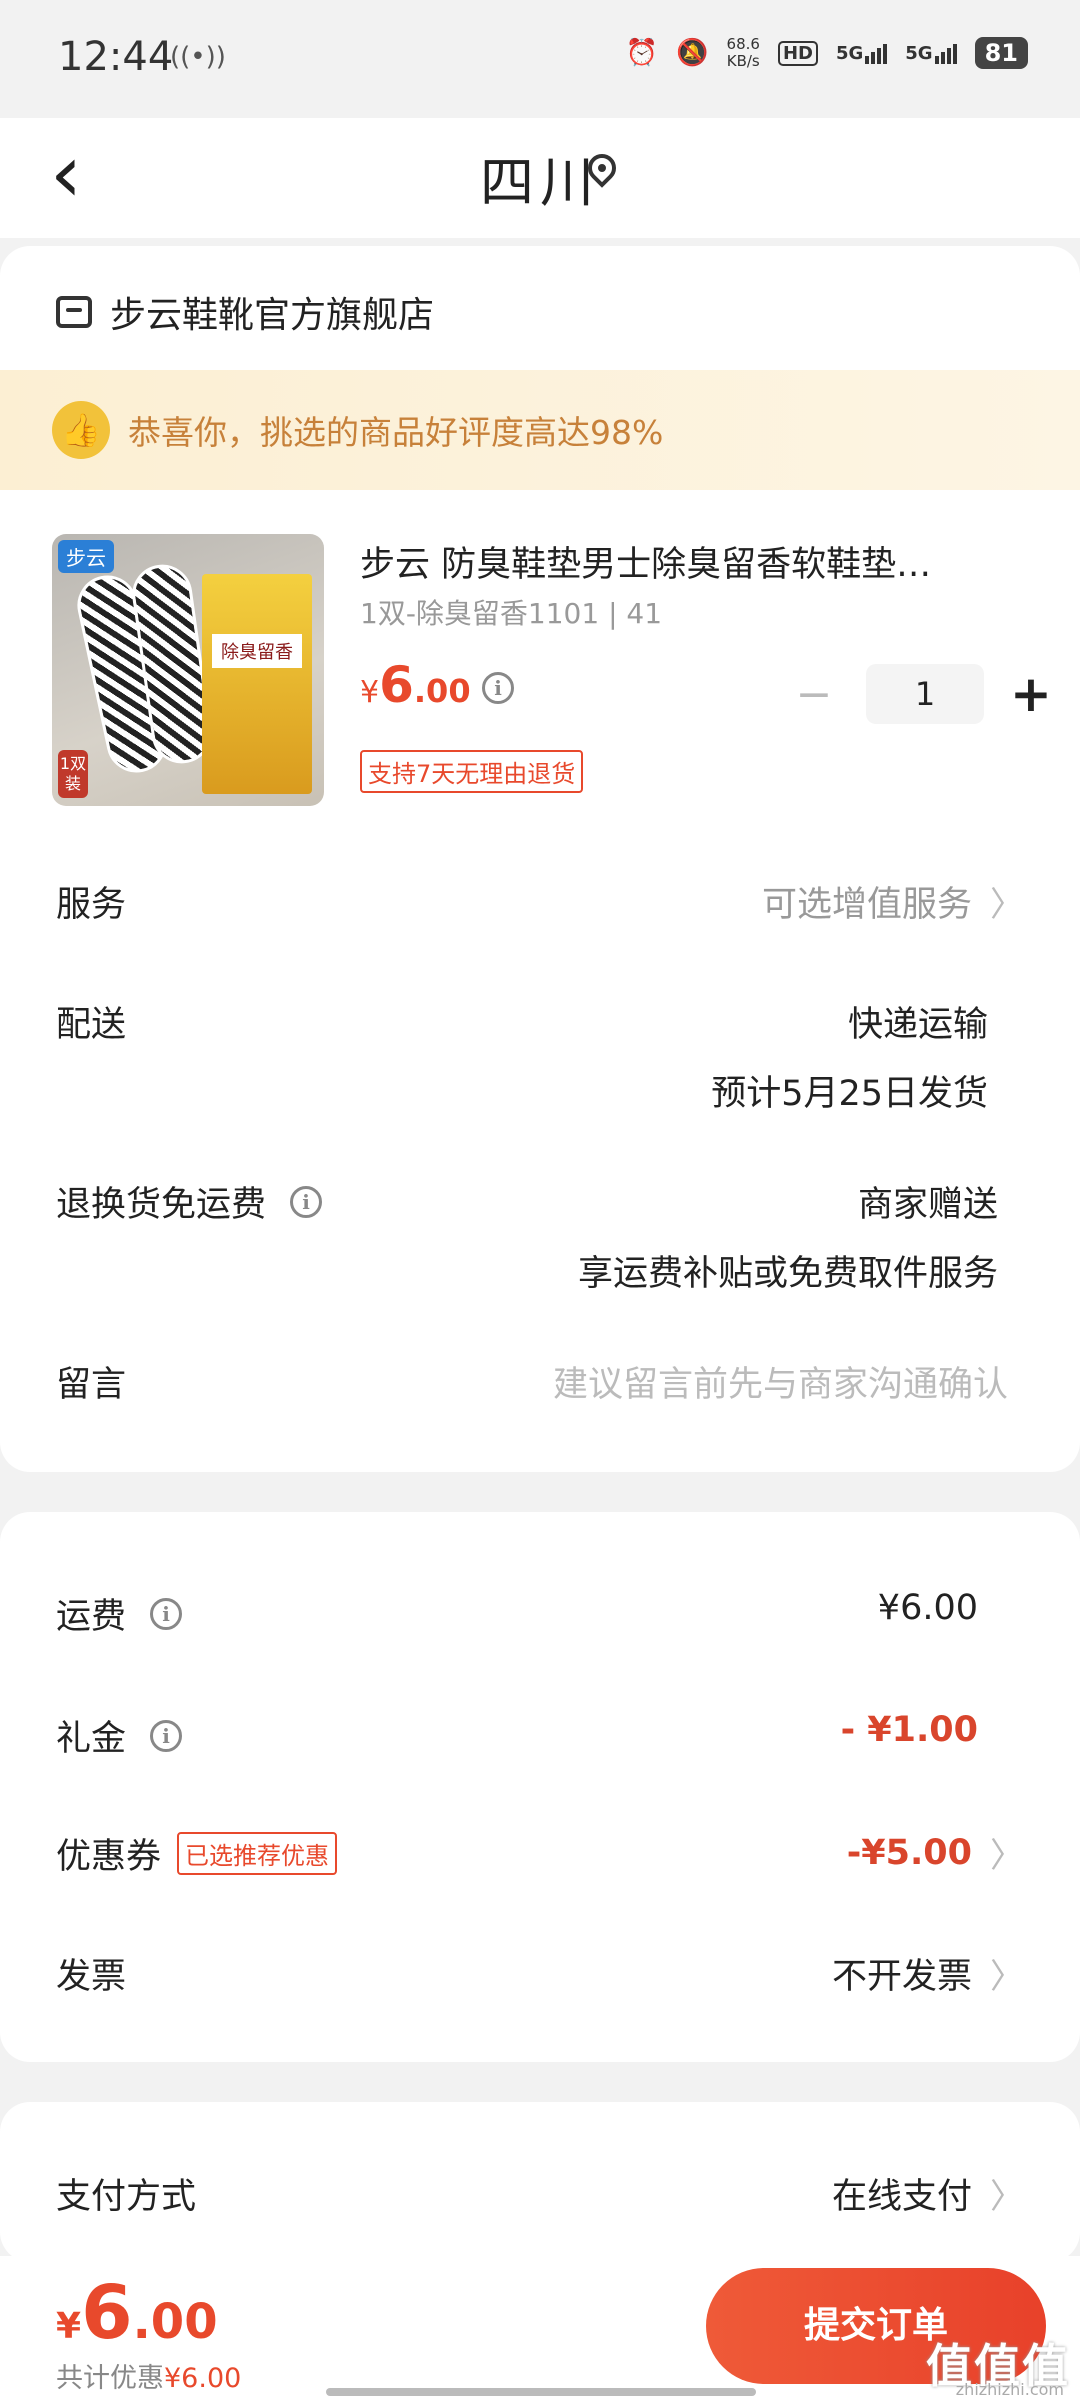 Image resolution: width=1080 pixels, height=2400 pixels. I want to click on note-label: 留言, so click(91, 1385).